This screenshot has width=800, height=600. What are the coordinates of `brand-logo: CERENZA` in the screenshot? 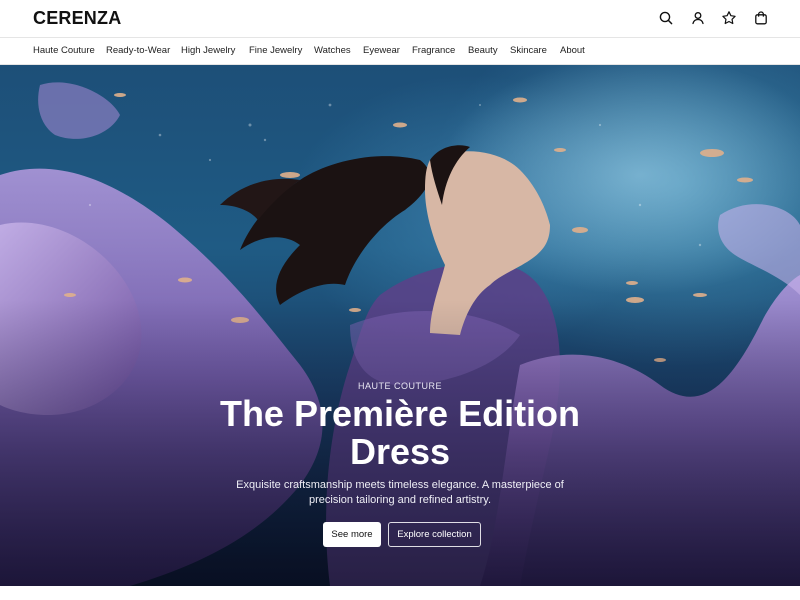 It's located at (77, 18).